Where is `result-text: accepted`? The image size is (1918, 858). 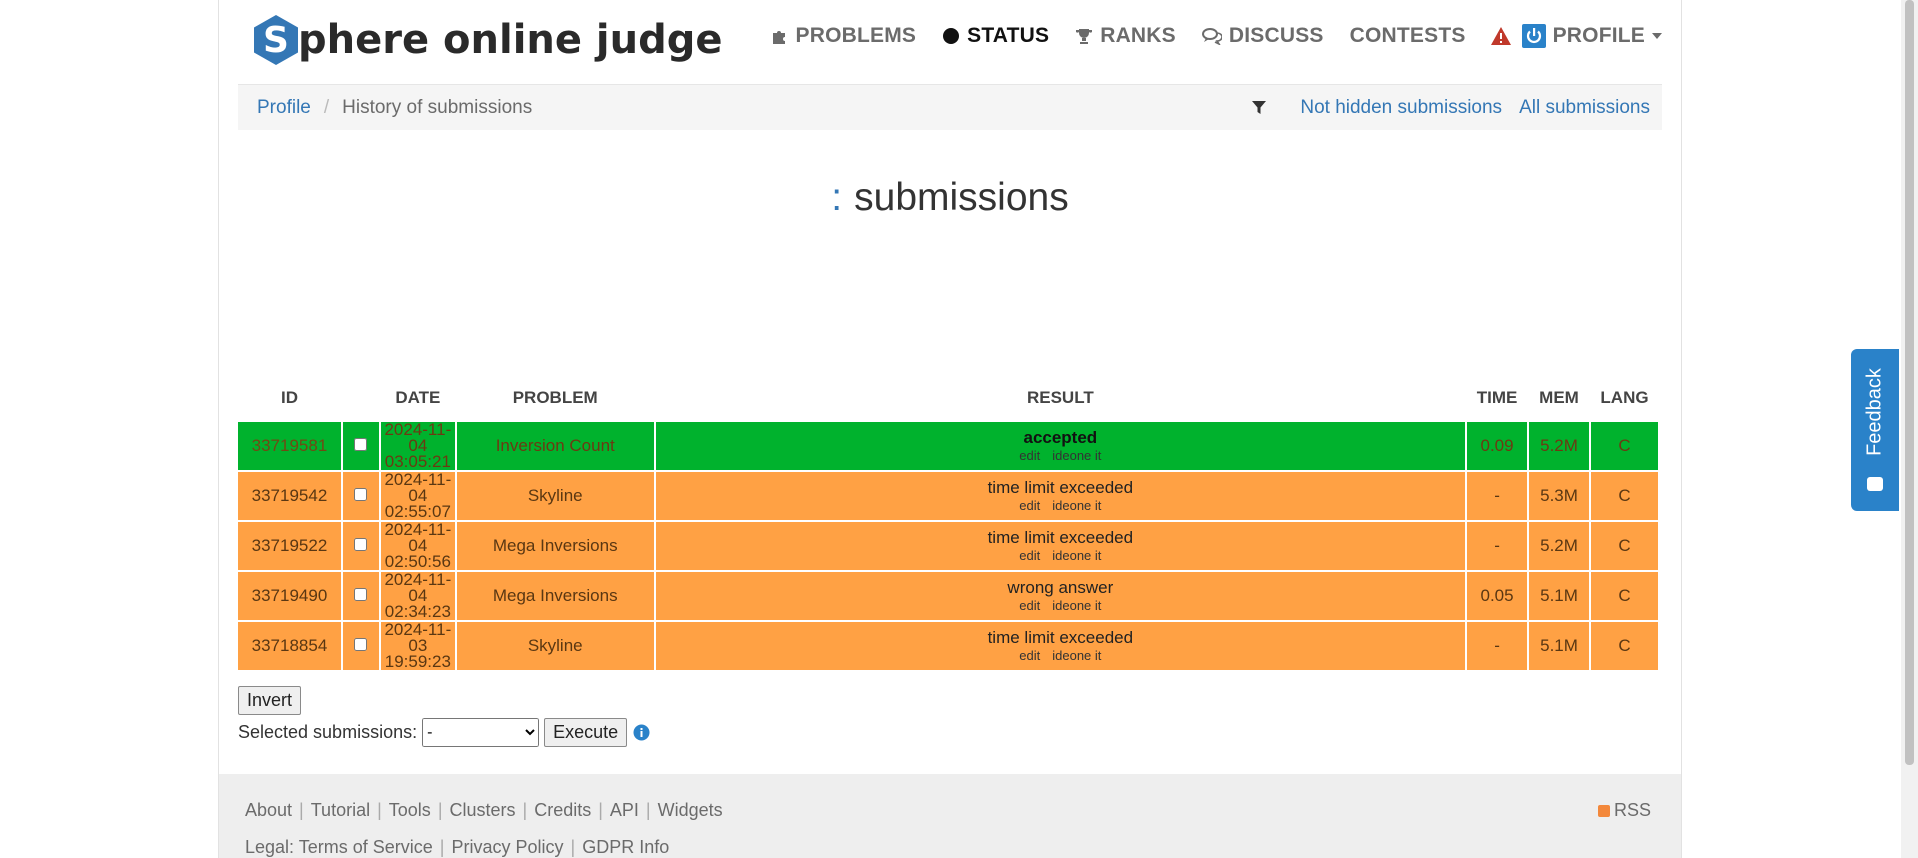
result-text: accepted is located at coordinates (1060, 438).